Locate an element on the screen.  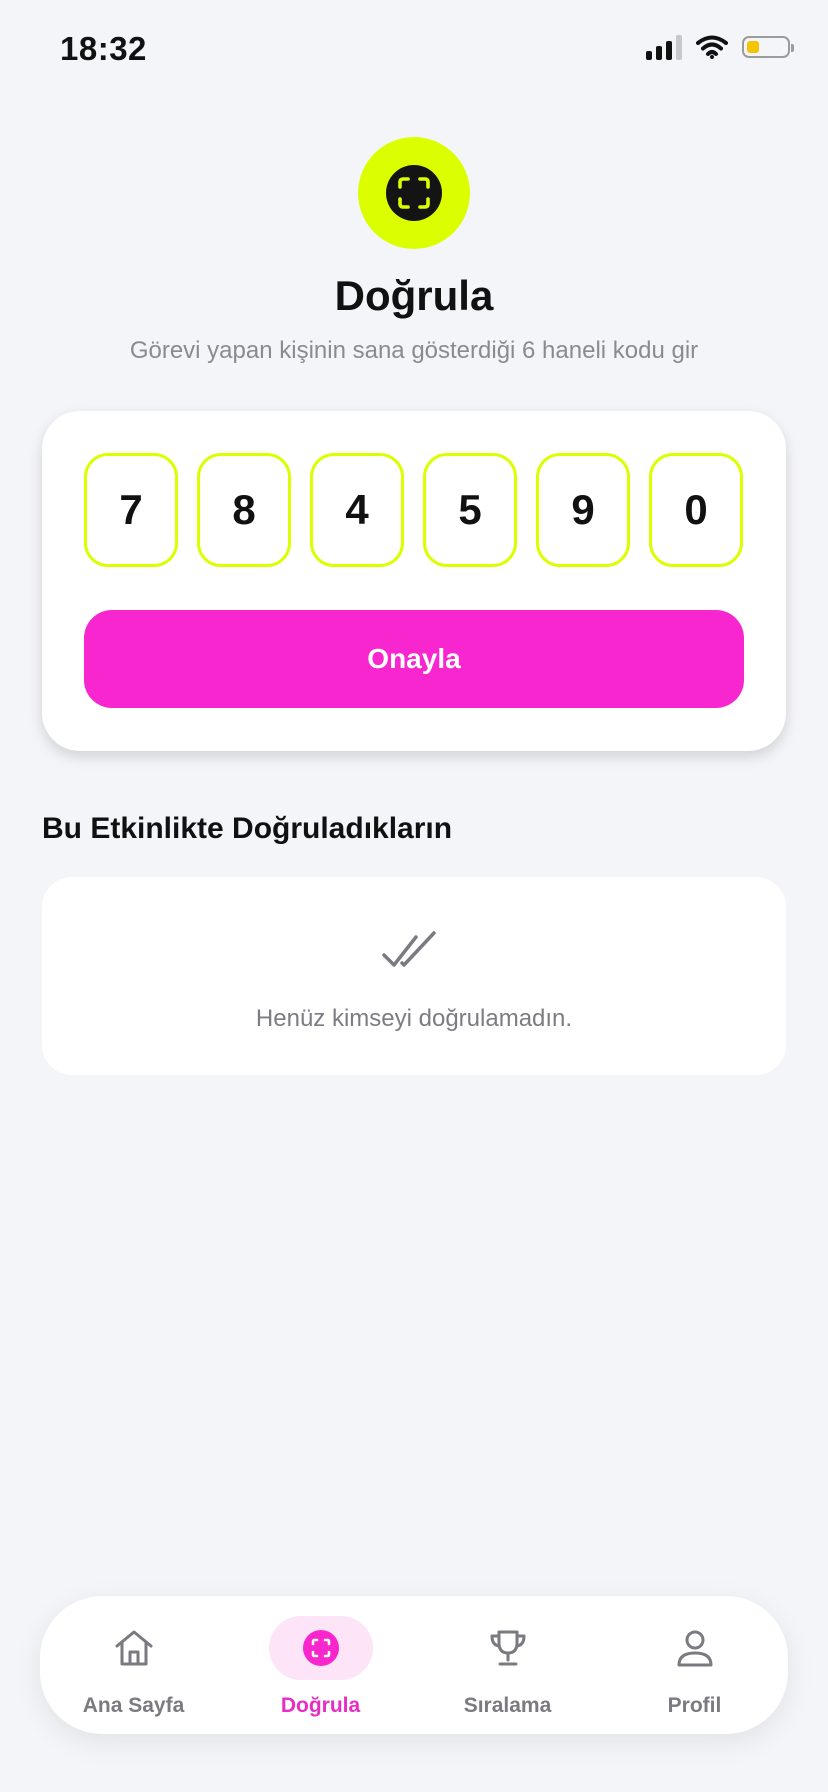
code-digits: 7 8 4 5 9 0 is located at coordinates (413, 510).